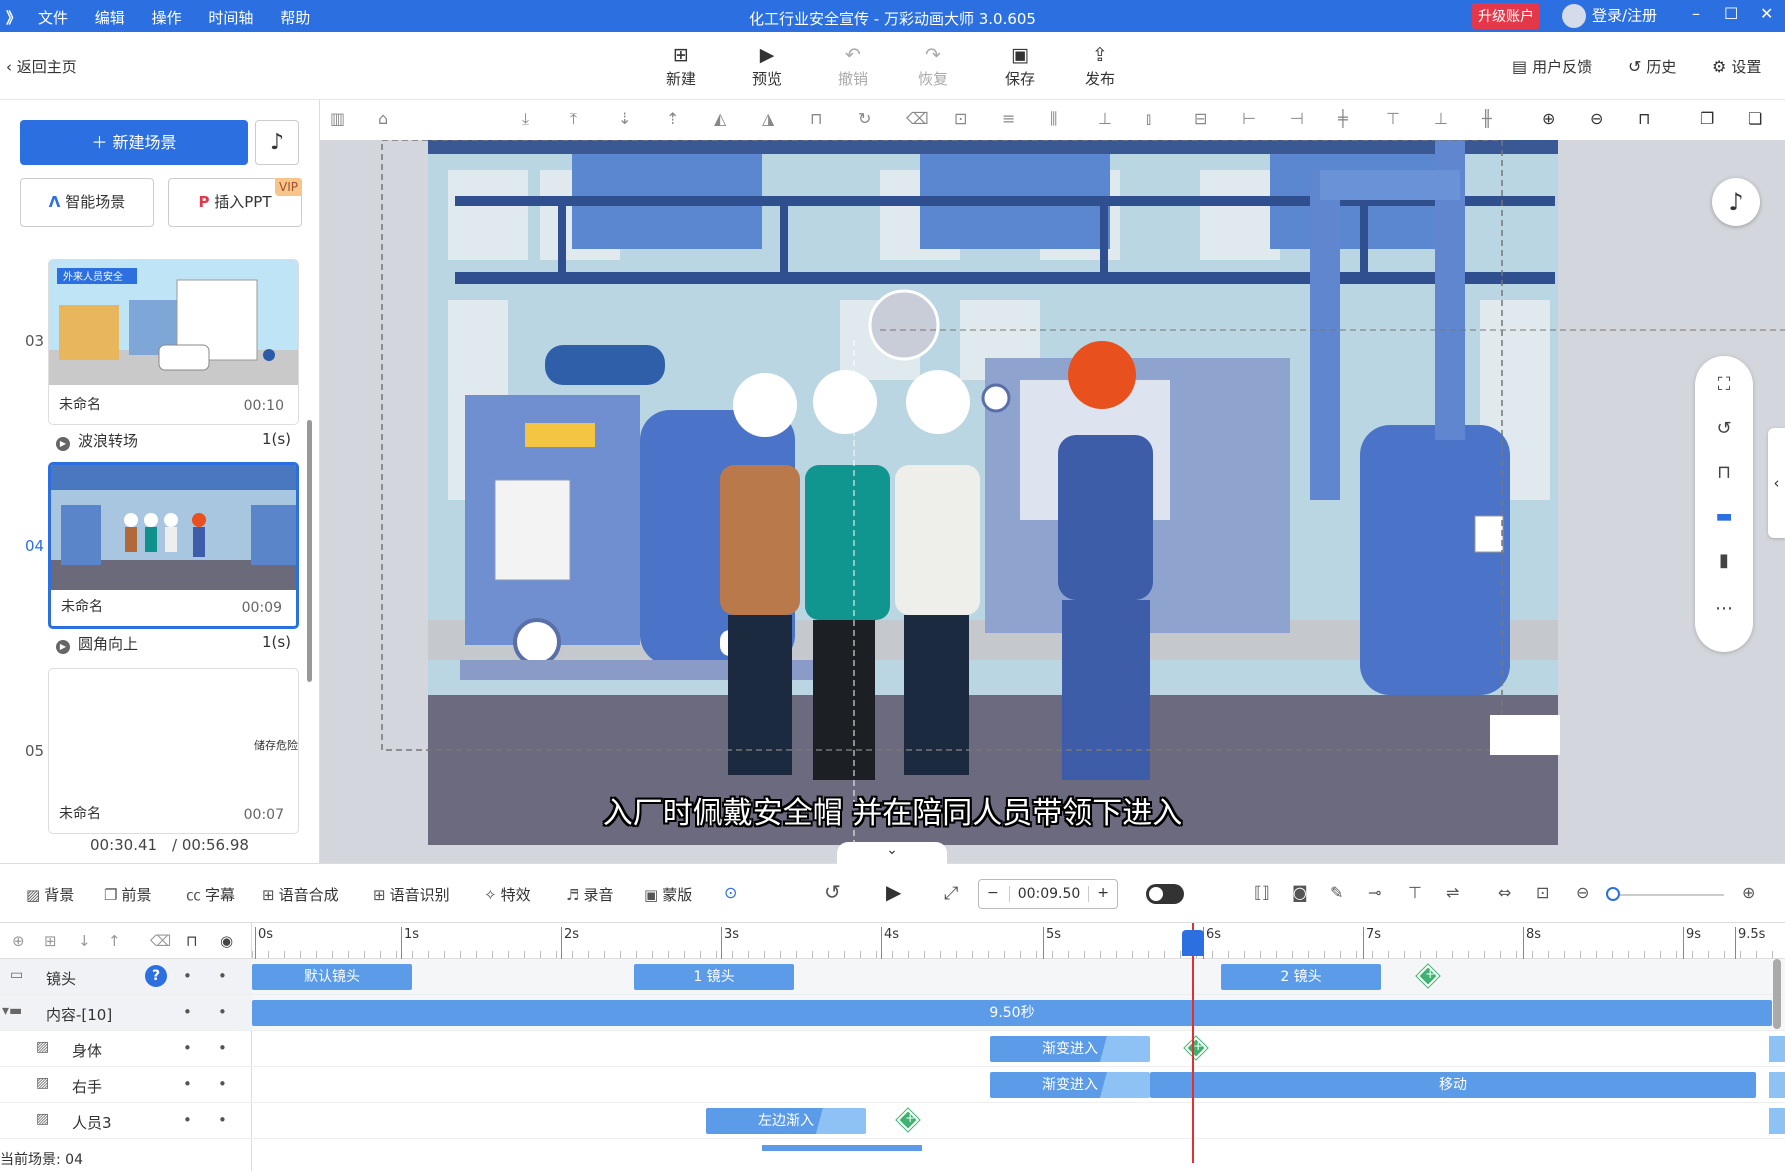 The image size is (1785, 1171). Describe the element at coordinates (1487, 118) in the screenshot. I see `align-vcenter-icon: ╫` at that location.